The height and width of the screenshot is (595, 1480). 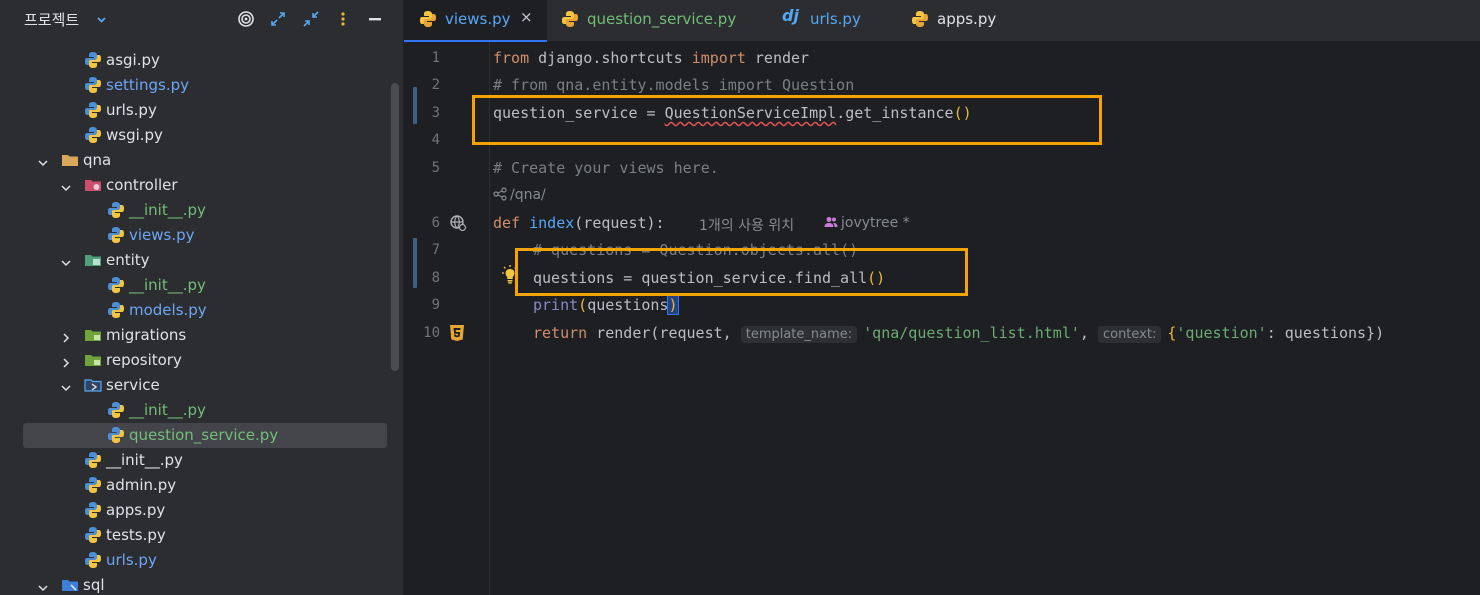 I want to click on tree-item-label: tests.py, so click(x=136, y=535).